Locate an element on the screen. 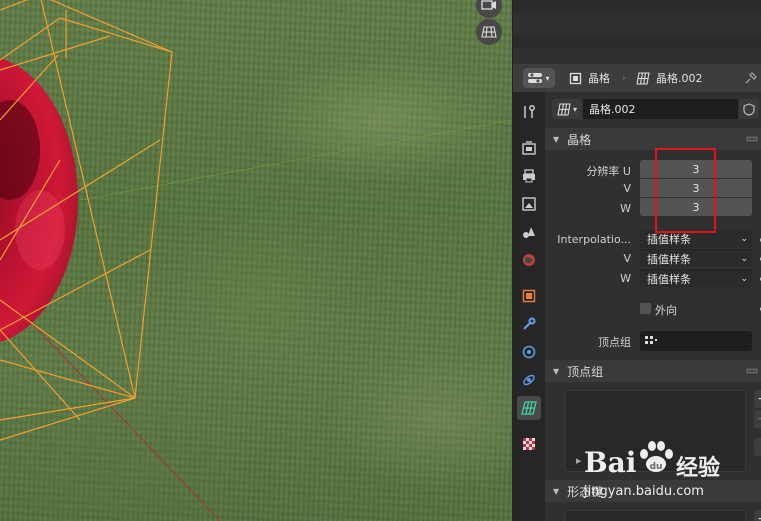  world-icon is located at coordinates (529, 260).